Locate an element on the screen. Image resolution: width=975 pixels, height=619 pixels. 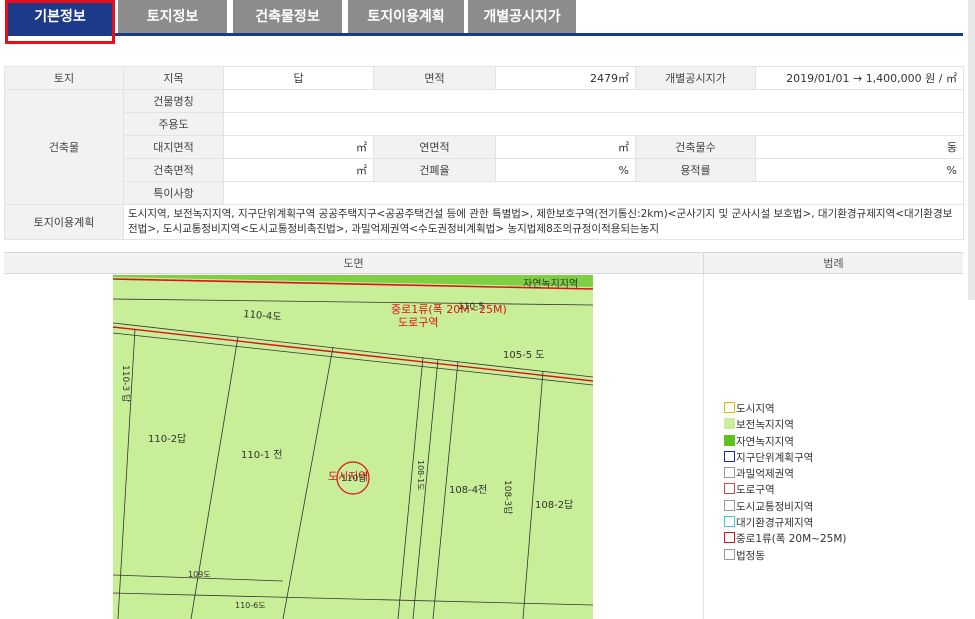
area-value: 2479㎡ is located at coordinates (565, 78).